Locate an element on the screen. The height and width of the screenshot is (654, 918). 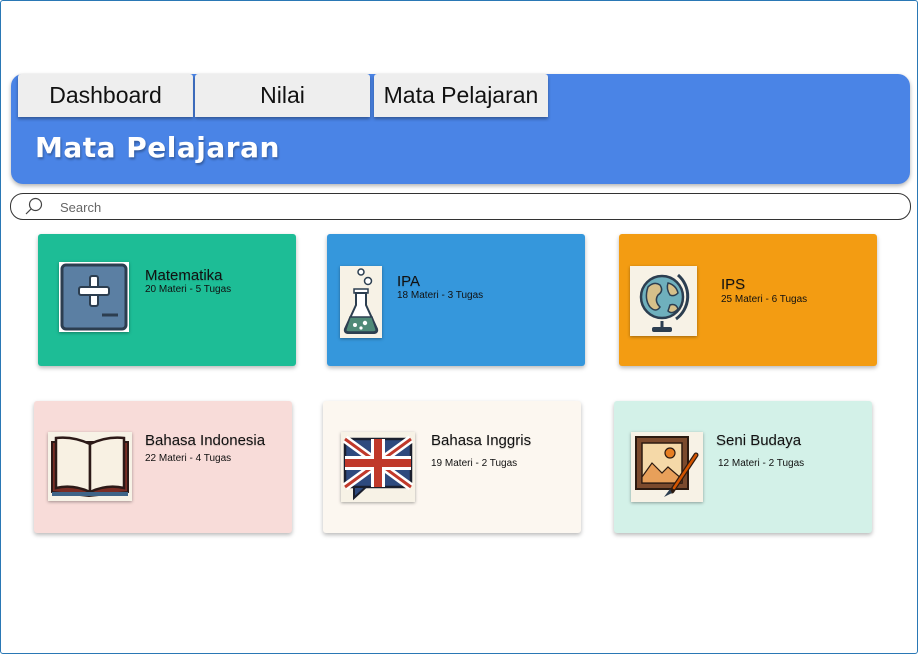
subject-card-matematika: Matematika 20 Materi - 5 Tugas is located at coordinates (167, 300).